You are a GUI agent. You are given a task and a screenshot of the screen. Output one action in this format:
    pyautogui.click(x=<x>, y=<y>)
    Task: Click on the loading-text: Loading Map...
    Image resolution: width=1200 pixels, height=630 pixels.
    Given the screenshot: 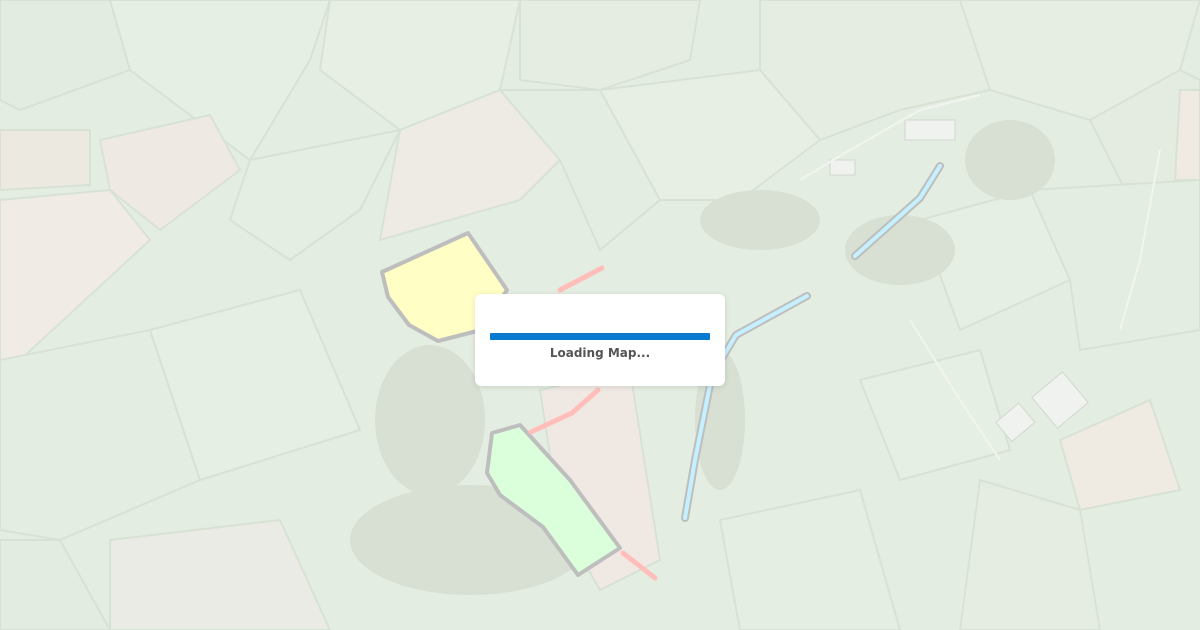 What is the action you would take?
    pyautogui.click(x=600, y=353)
    